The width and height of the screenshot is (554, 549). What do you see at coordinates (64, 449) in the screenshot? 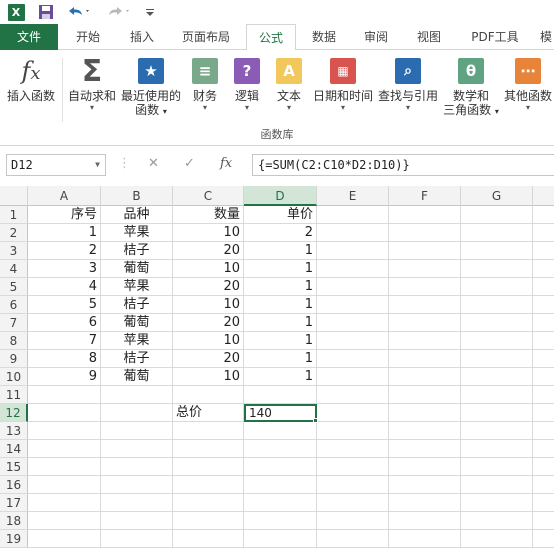
I see `cell-a14` at bounding box center [64, 449].